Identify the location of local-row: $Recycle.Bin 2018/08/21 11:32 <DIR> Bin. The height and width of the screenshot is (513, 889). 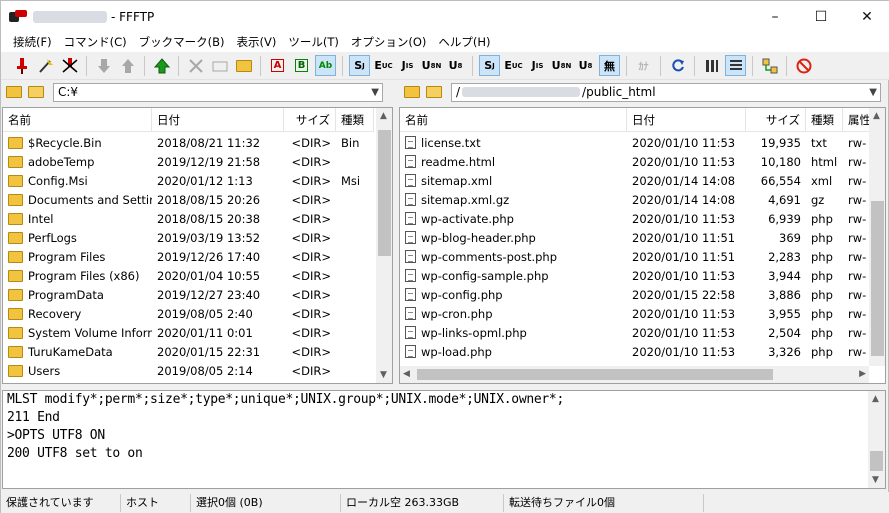
(188, 142).